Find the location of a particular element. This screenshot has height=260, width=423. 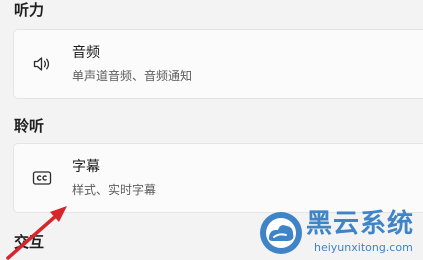

watermark-url: heiyunxitong.com is located at coordinates (363, 247).